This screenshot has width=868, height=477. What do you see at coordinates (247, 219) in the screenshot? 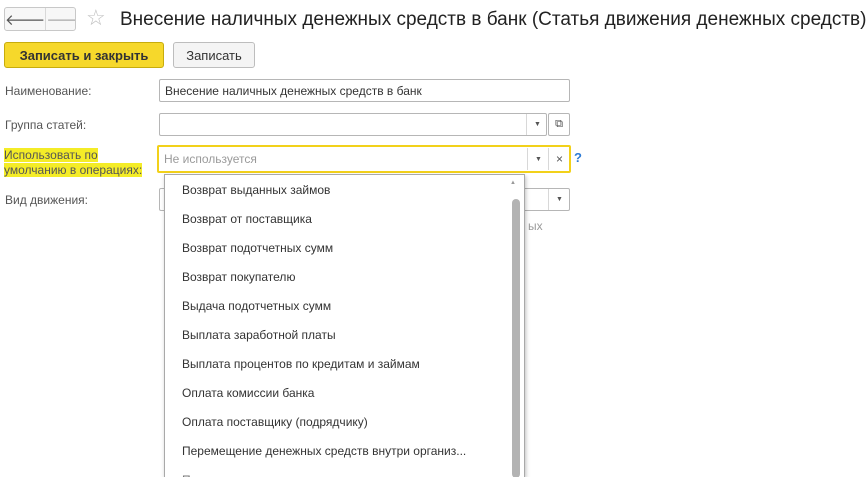
I see `list-item: Возврат от поставщика` at bounding box center [247, 219].